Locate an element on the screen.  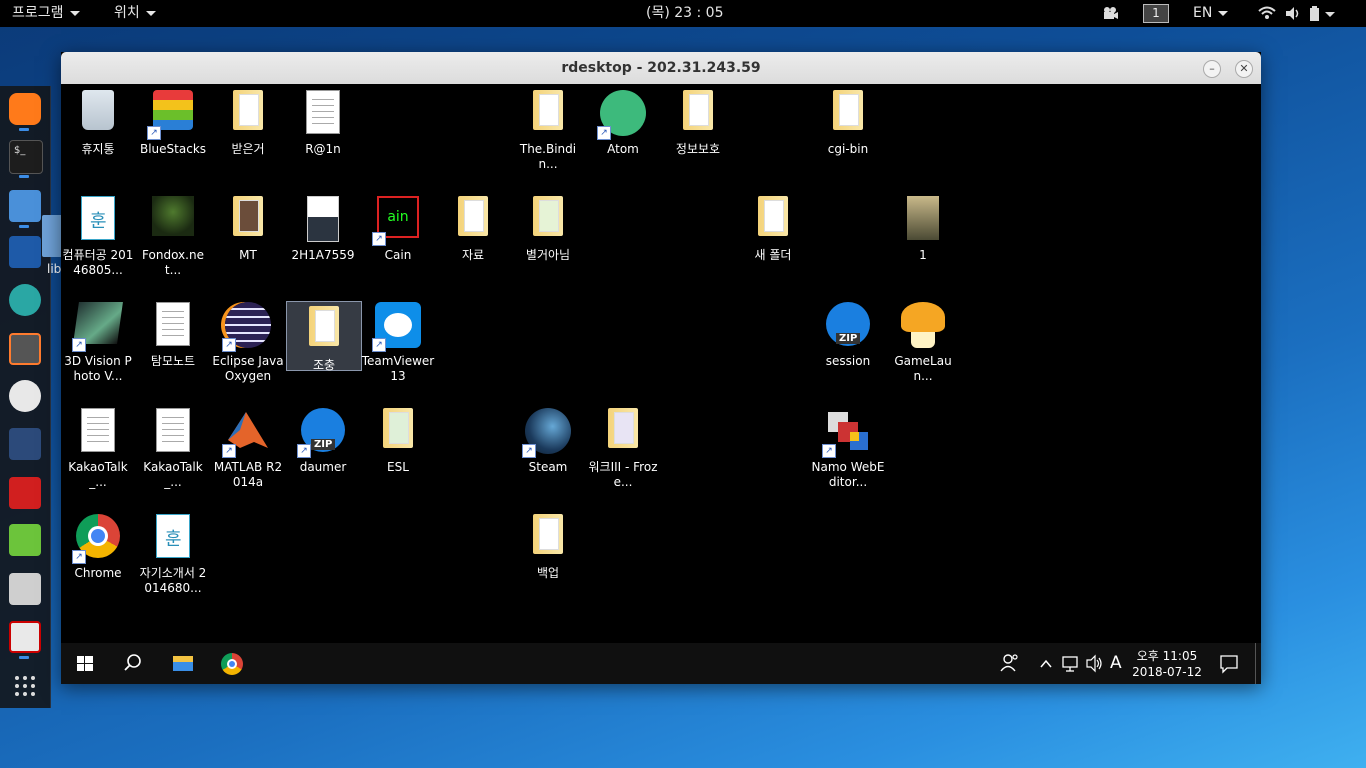
desktop-icon-recycle-bin: 휴지통 is located at coordinates (98, 120).